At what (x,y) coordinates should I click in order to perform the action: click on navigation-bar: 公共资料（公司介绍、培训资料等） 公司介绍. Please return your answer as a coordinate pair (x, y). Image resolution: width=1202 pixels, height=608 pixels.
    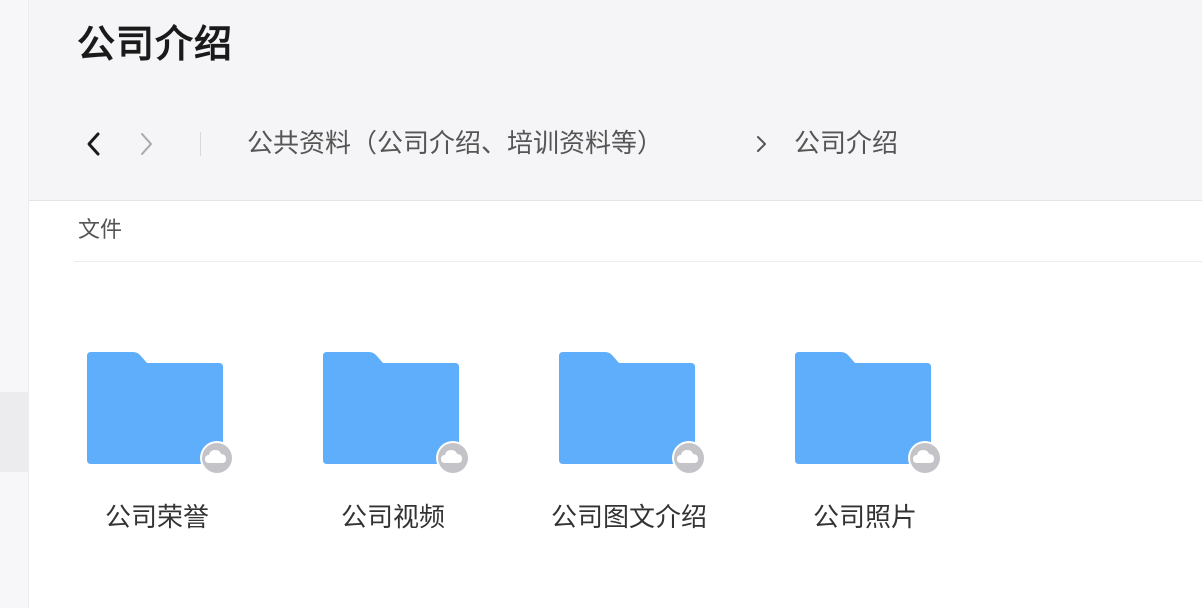
    Looking at the image, I should click on (615, 146).